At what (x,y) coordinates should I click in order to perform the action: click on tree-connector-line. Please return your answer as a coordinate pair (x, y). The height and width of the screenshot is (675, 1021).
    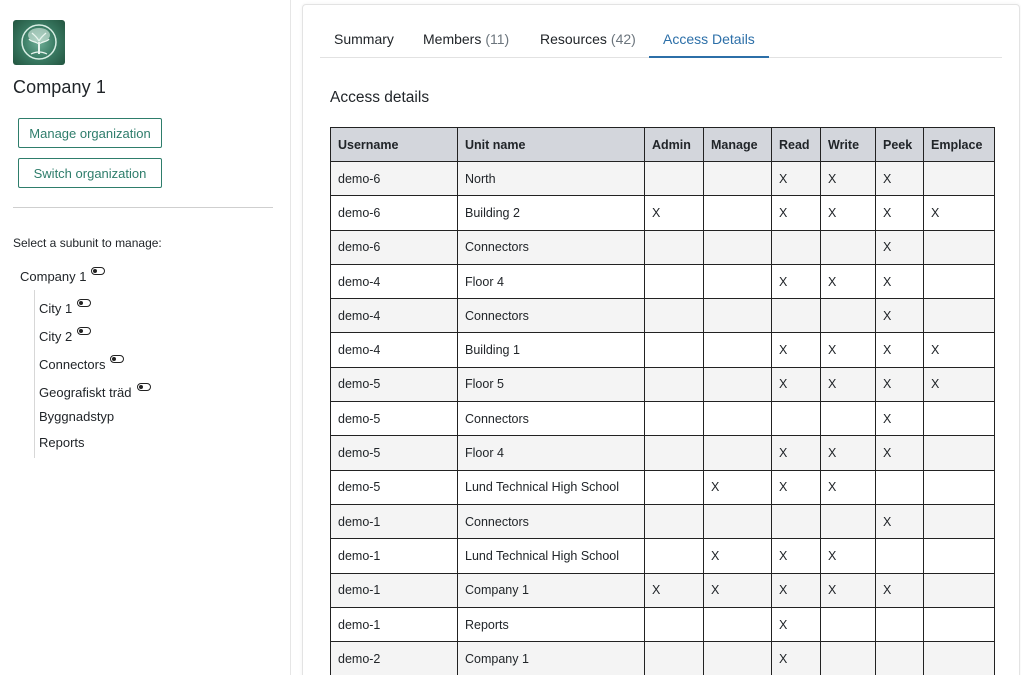
    Looking at the image, I should click on (34, 374).